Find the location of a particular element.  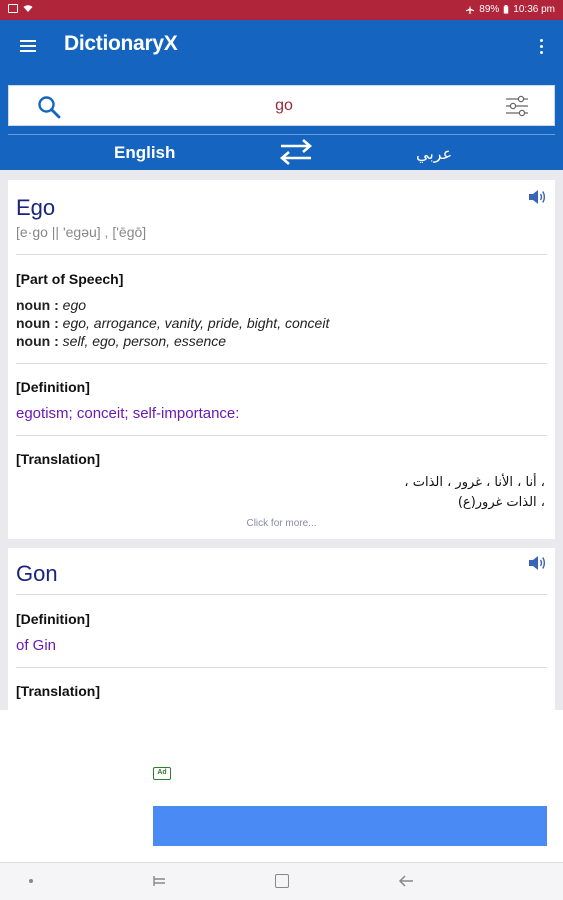

search-area: English عربي is located at coordinates (281, 121).